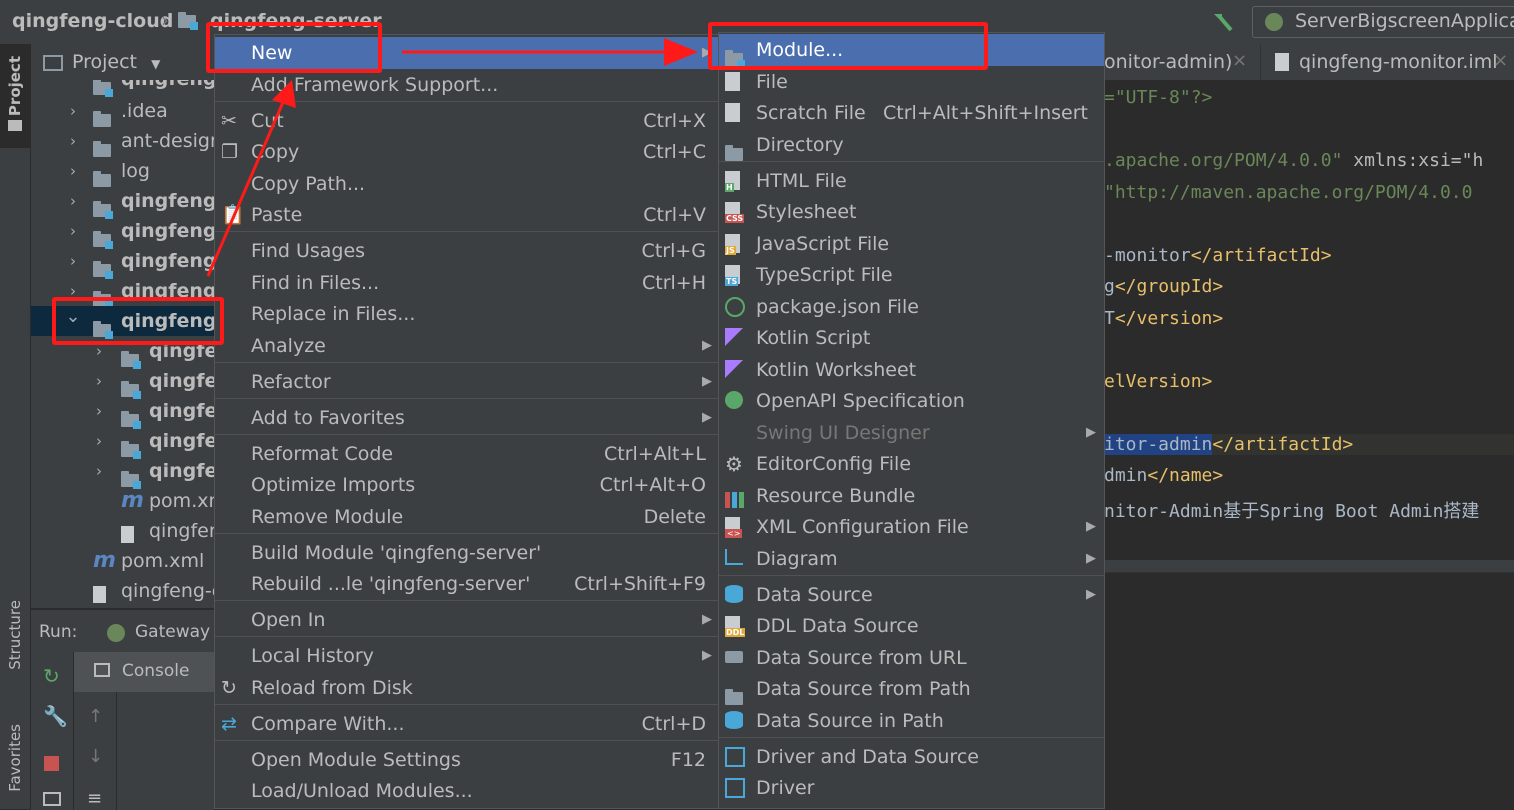 The width and height of the screenshot is (1514, 810). What do you see at coordinates (246, 188) in the screenshot?
I see `arrow-to-new` at bounding box center [246, 188].